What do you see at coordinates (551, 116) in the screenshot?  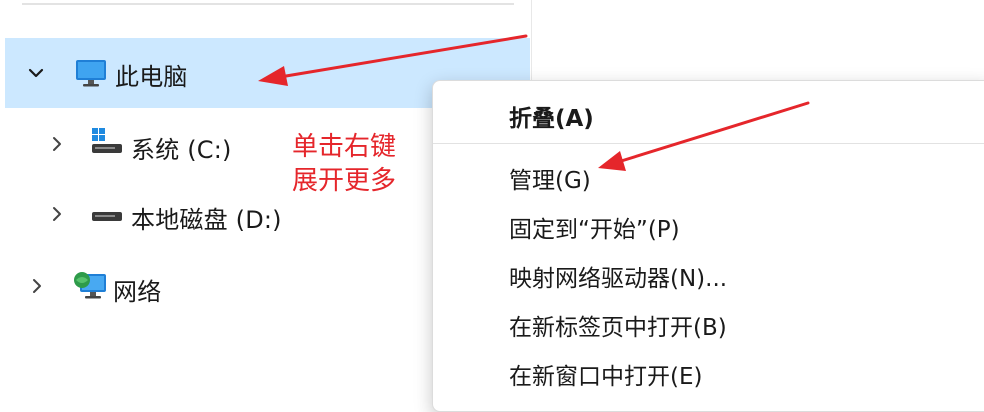 I see `menu-item-collapse: 折叠(A)` at bounding box center [551, 116].